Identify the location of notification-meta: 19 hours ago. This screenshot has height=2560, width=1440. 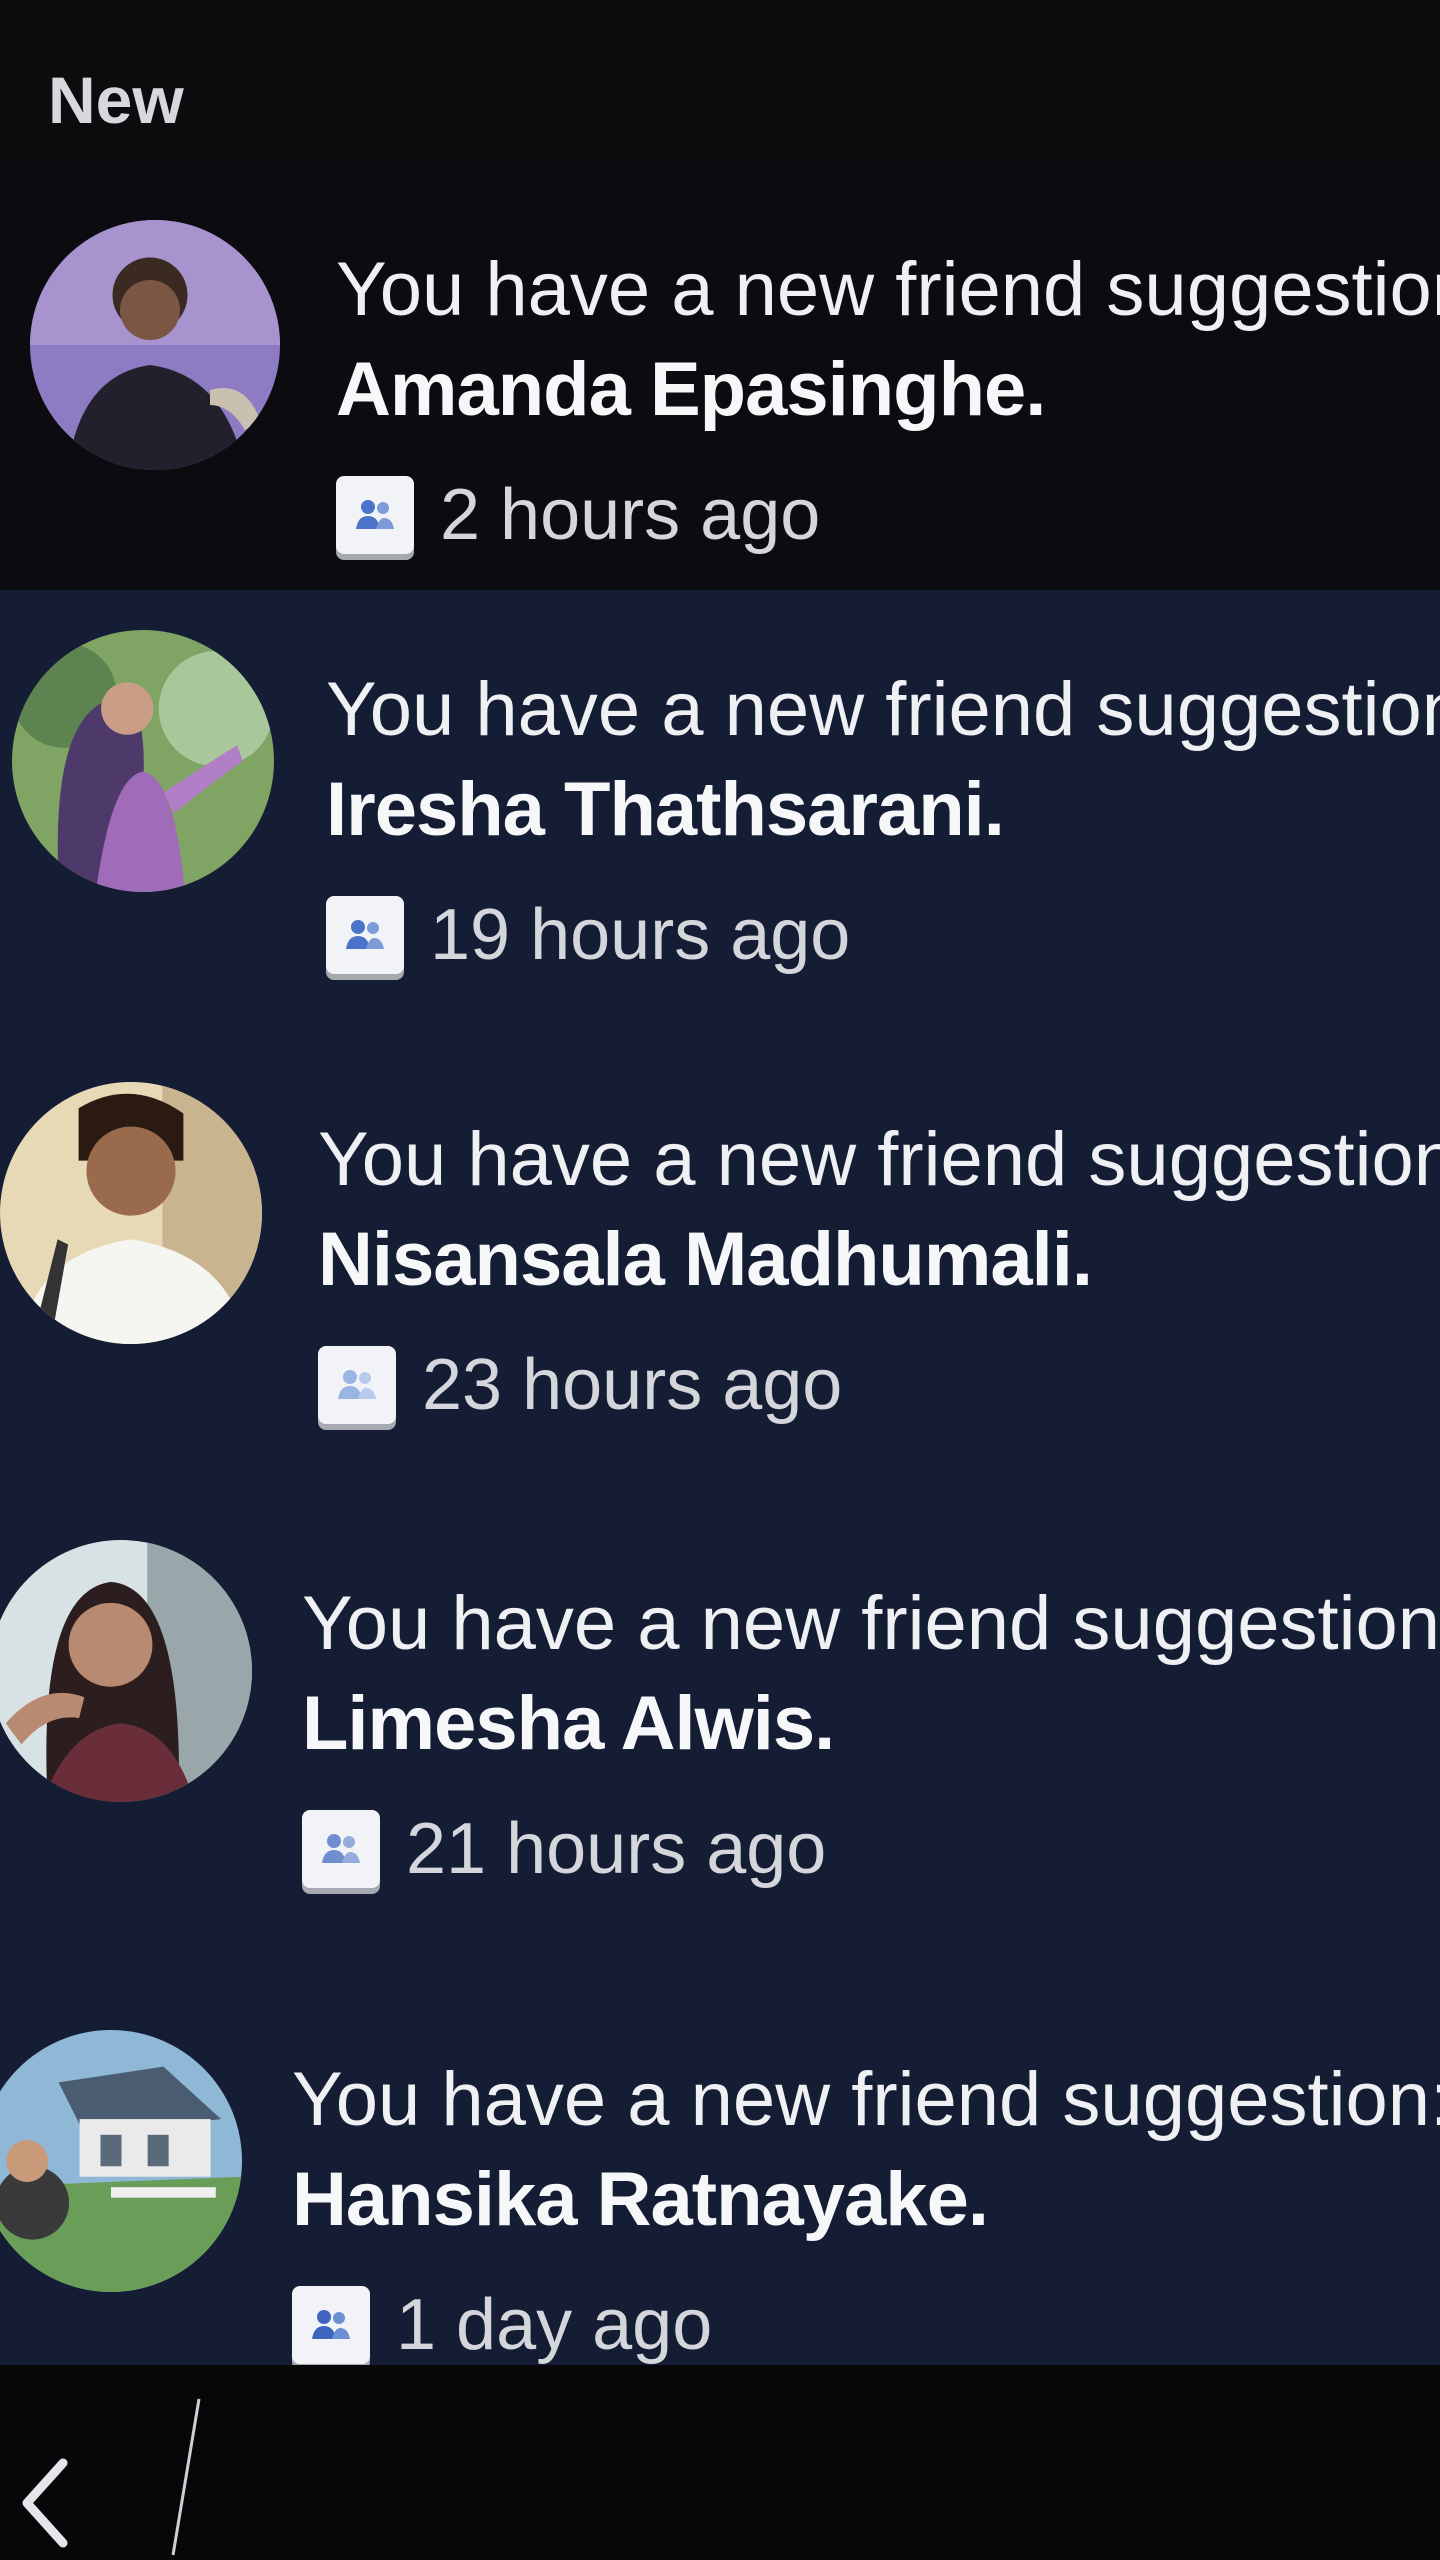
(883, 935).